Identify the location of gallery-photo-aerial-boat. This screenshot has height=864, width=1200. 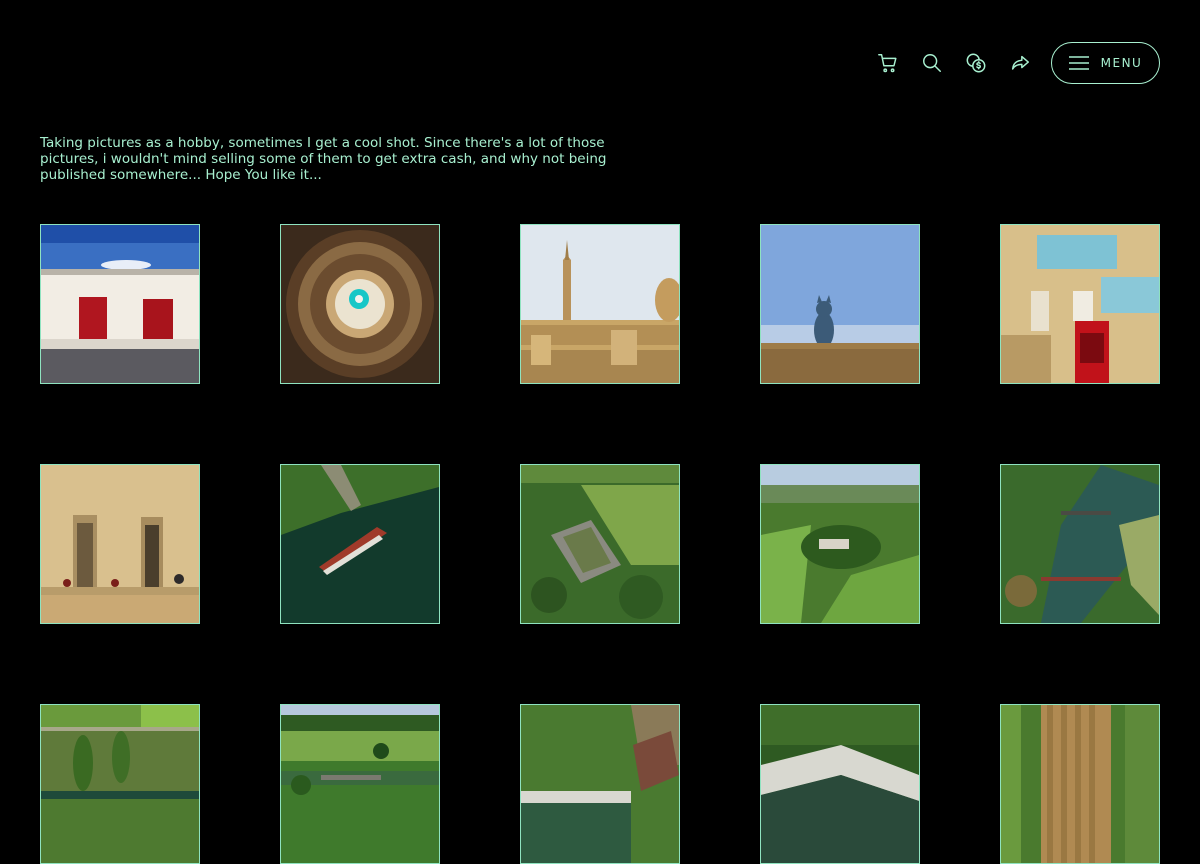
(360, 544).